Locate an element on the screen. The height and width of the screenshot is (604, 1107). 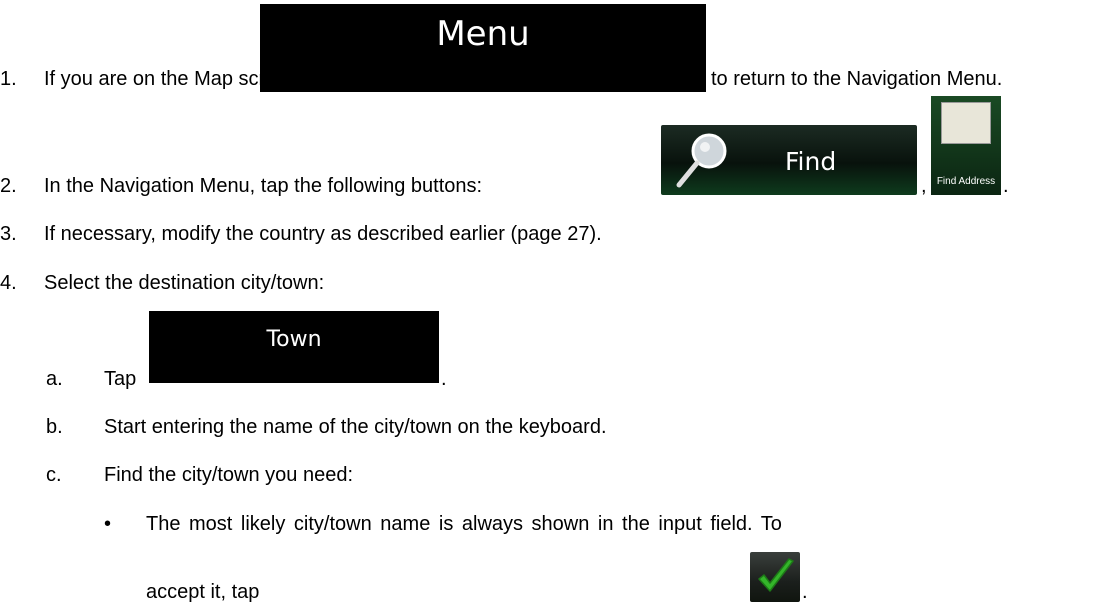
menu-button: Menu is located at coordinates (483, 48).